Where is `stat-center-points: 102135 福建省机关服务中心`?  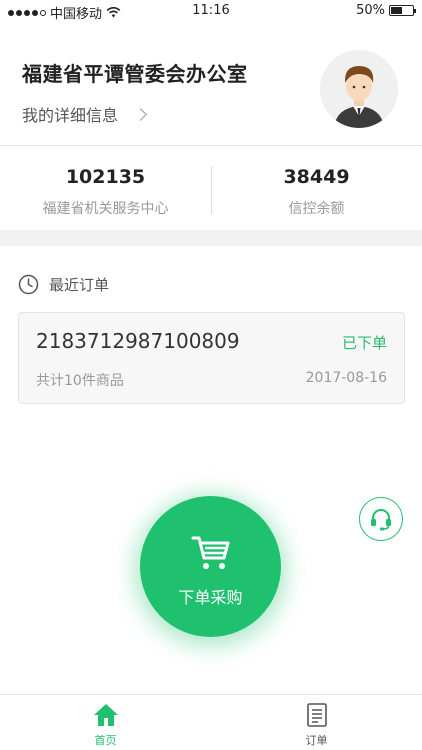 stat-center-points: 102135 福建省机关服务中心 is located at coordinates (105, 188).